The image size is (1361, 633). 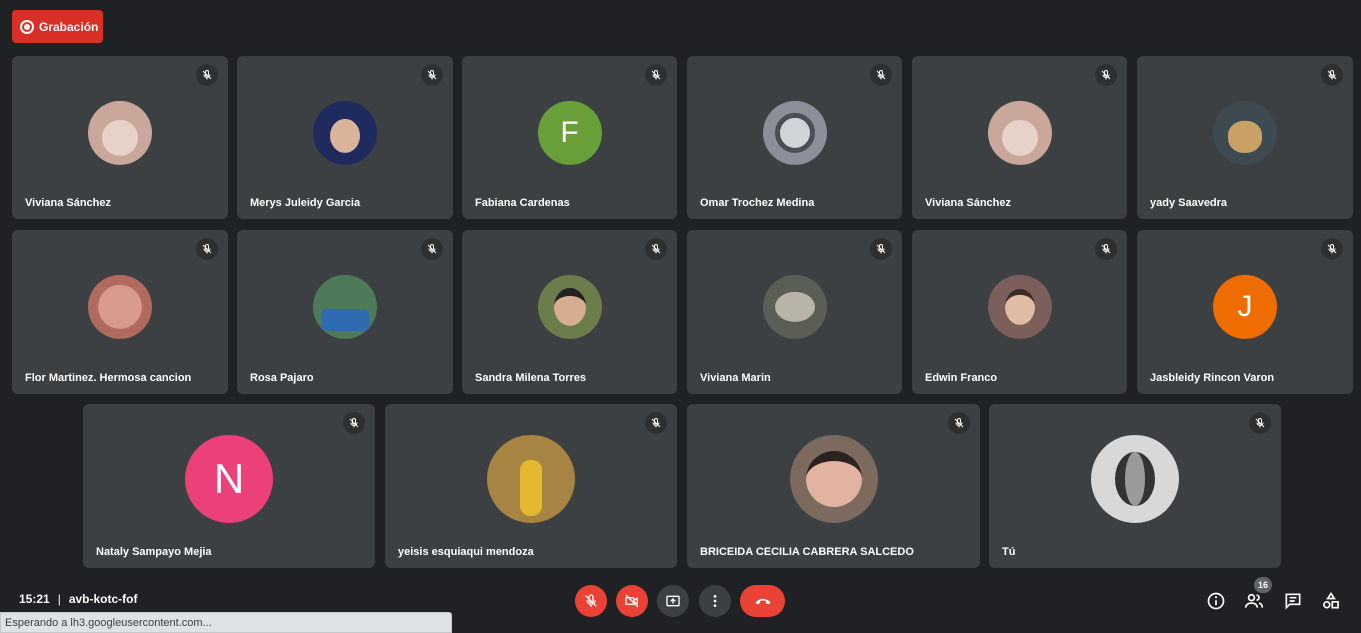 I want to click on chat-button, so click(x=1293, y=601).